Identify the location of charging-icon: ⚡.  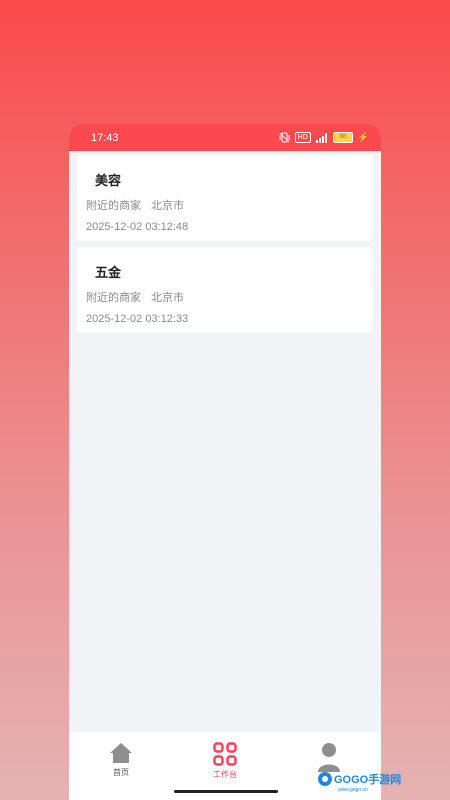
(363, 137).